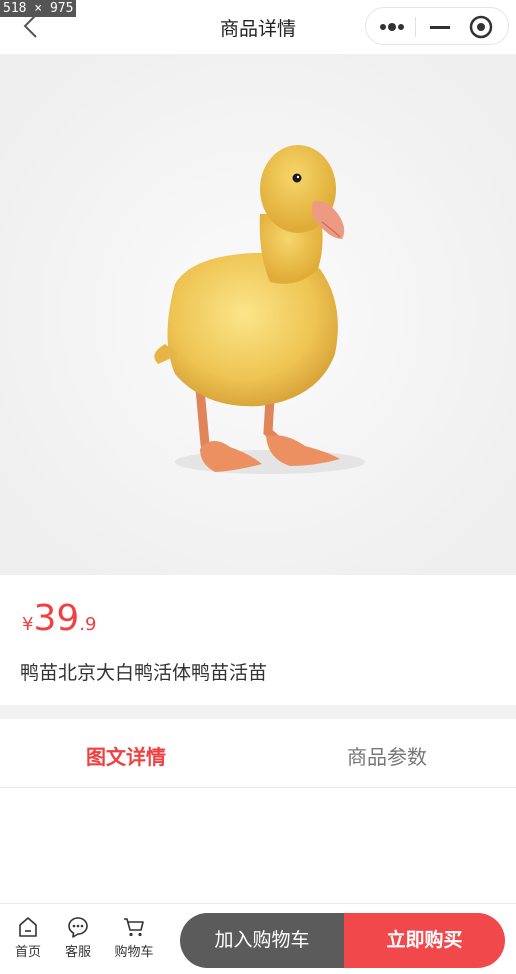 Image resolution: width=516 pixels, height=974 pixels. I want to click on product-price: ¥39.9, so click(59, 618).